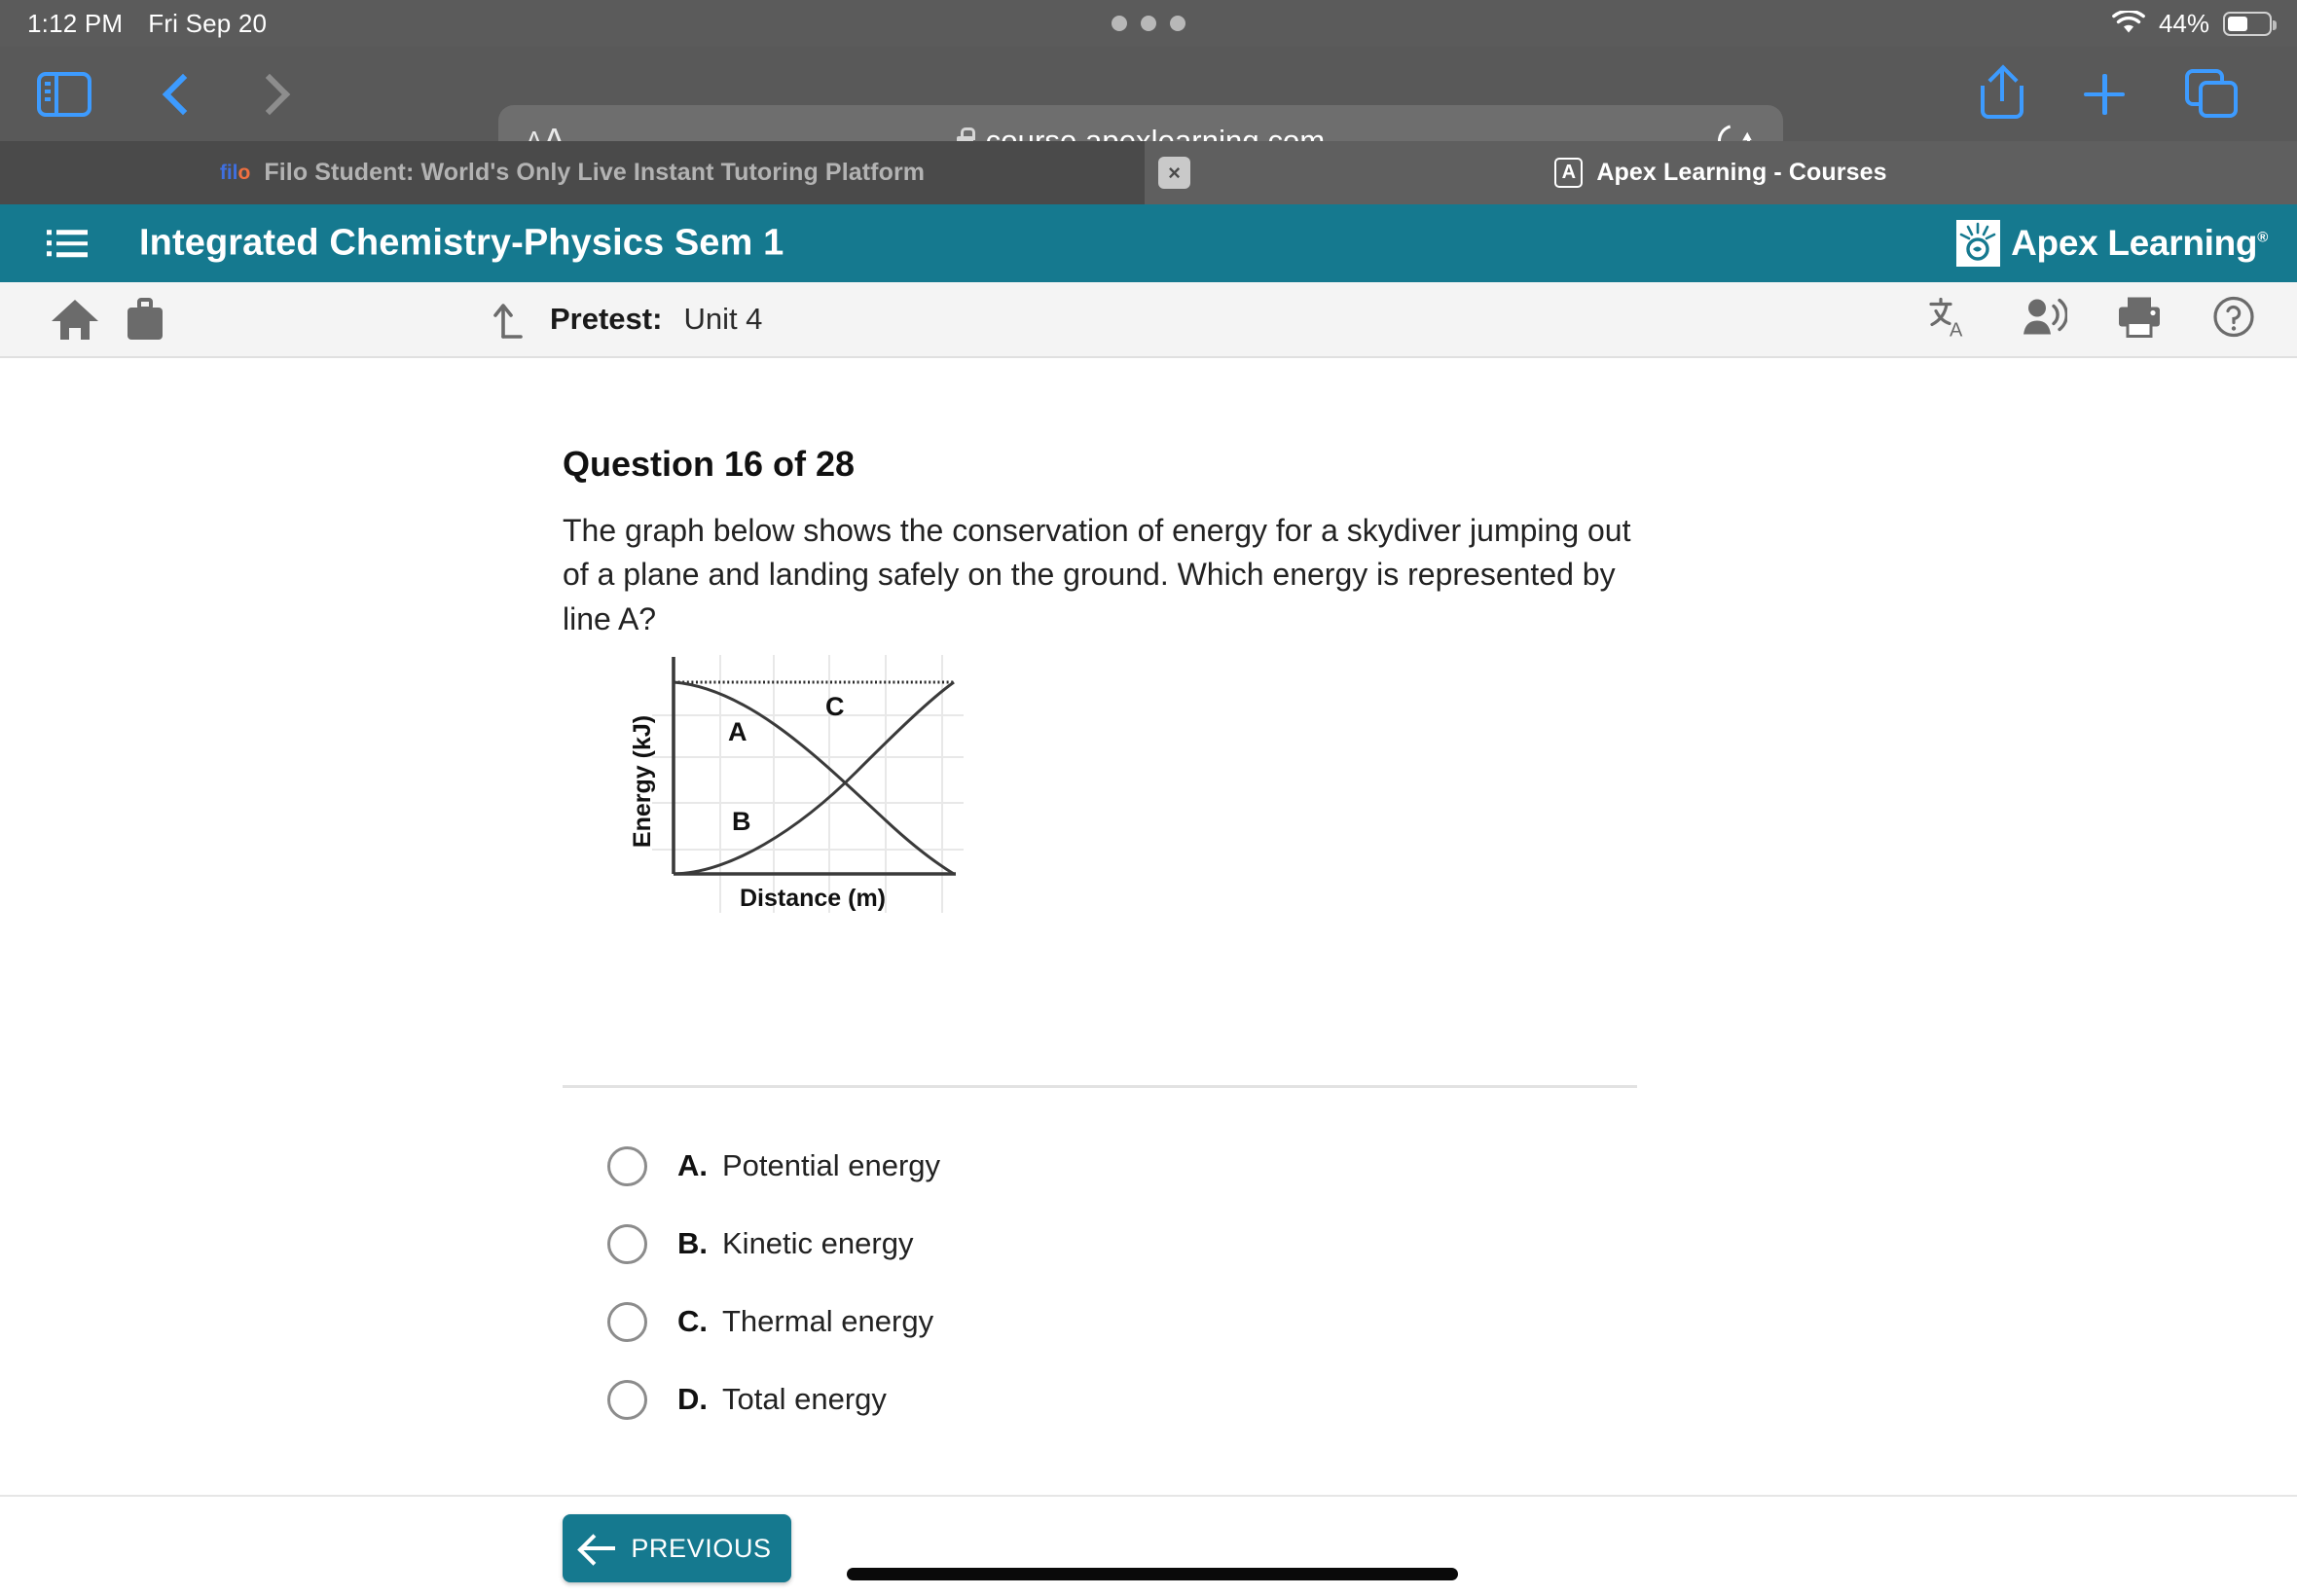  I want to click on multitask-dots-icon, so click(1148, 23).